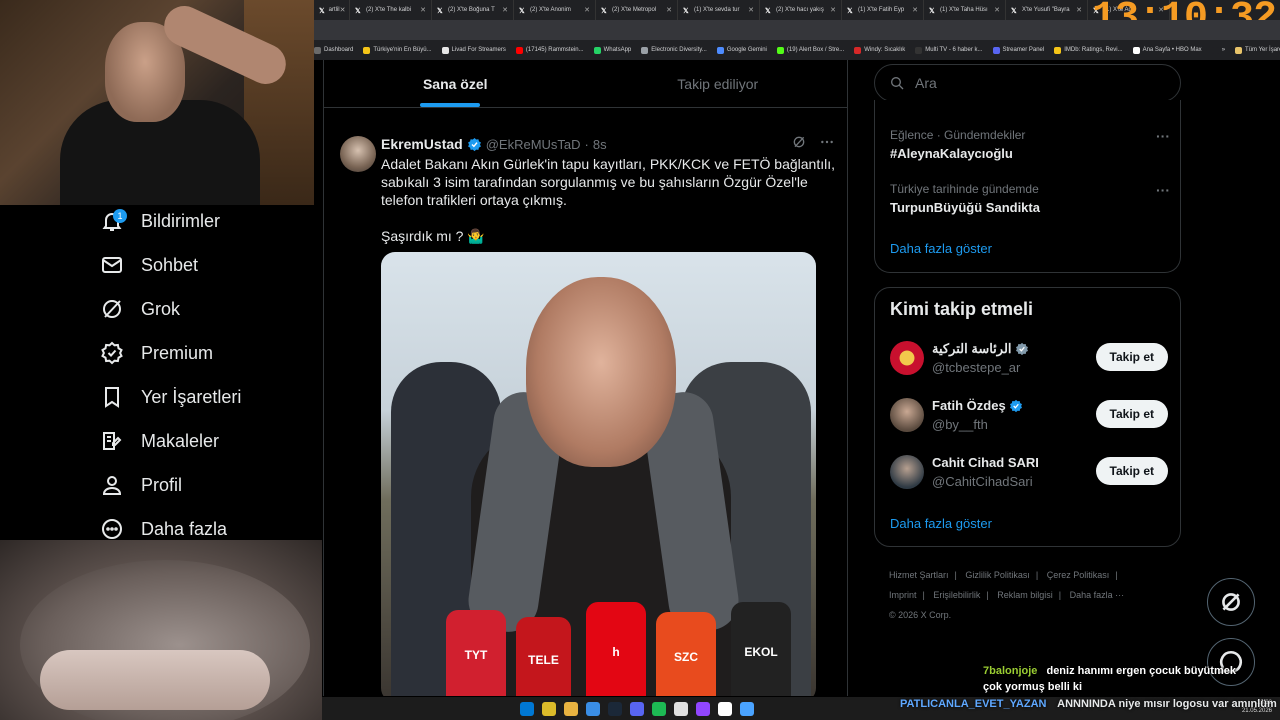  I want to click on browser-tab: 𝕏 X'te Yusufi "Bayra ✕, so click(1047, 10).